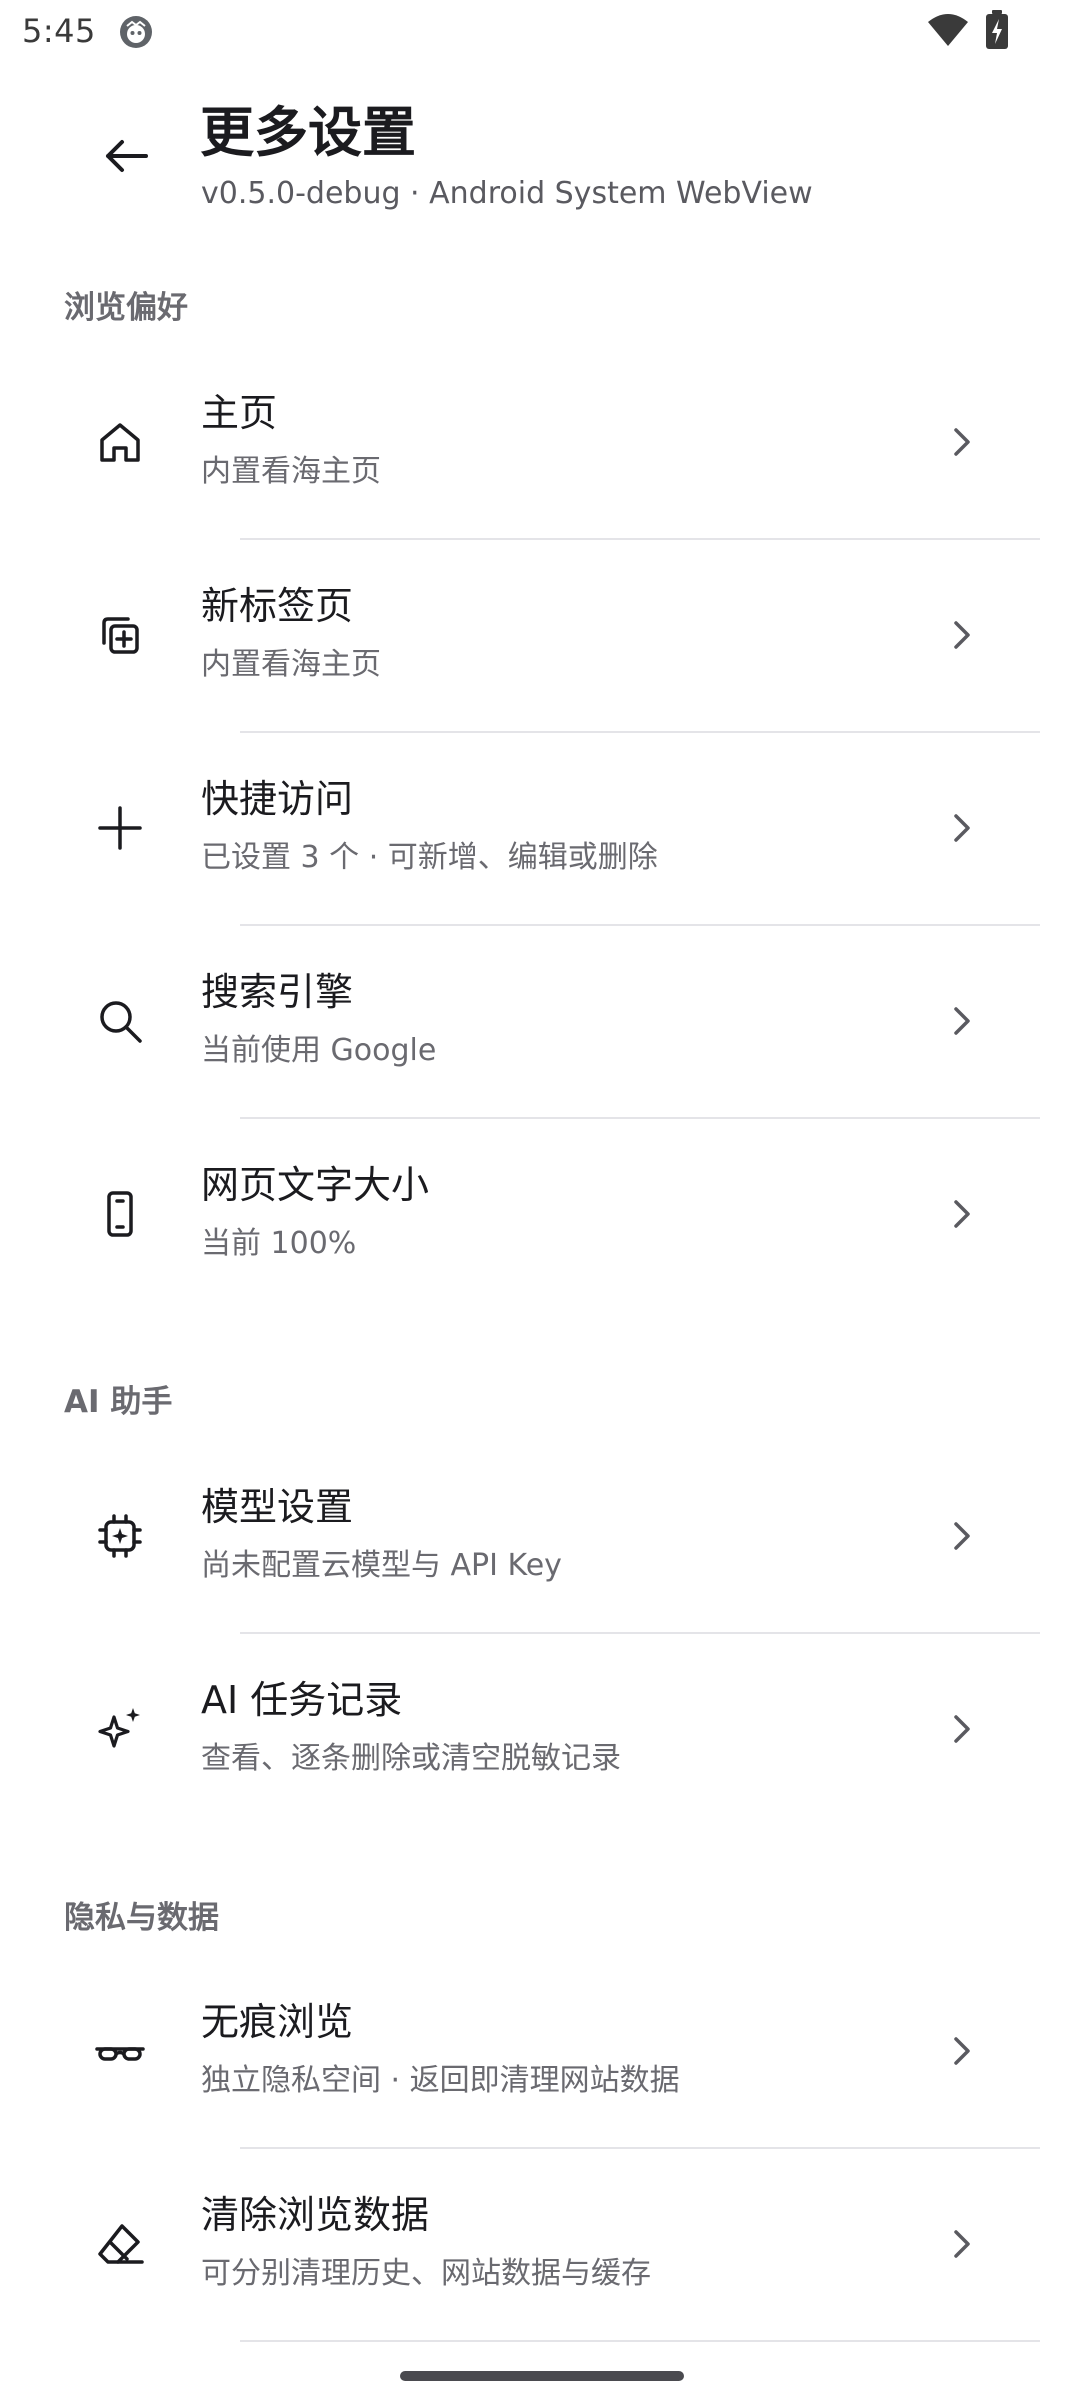 Image resolution: width=1080 pixels, height=2400 pixels. I want to click on eraser-icon, so click(120, 2244).